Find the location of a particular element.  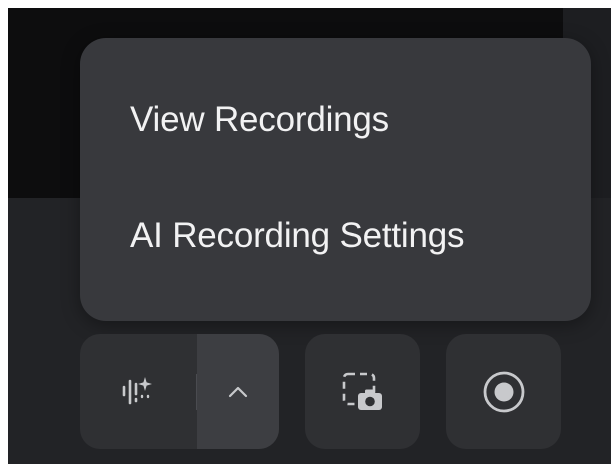

record-icon is located at coordinates (504, 392).